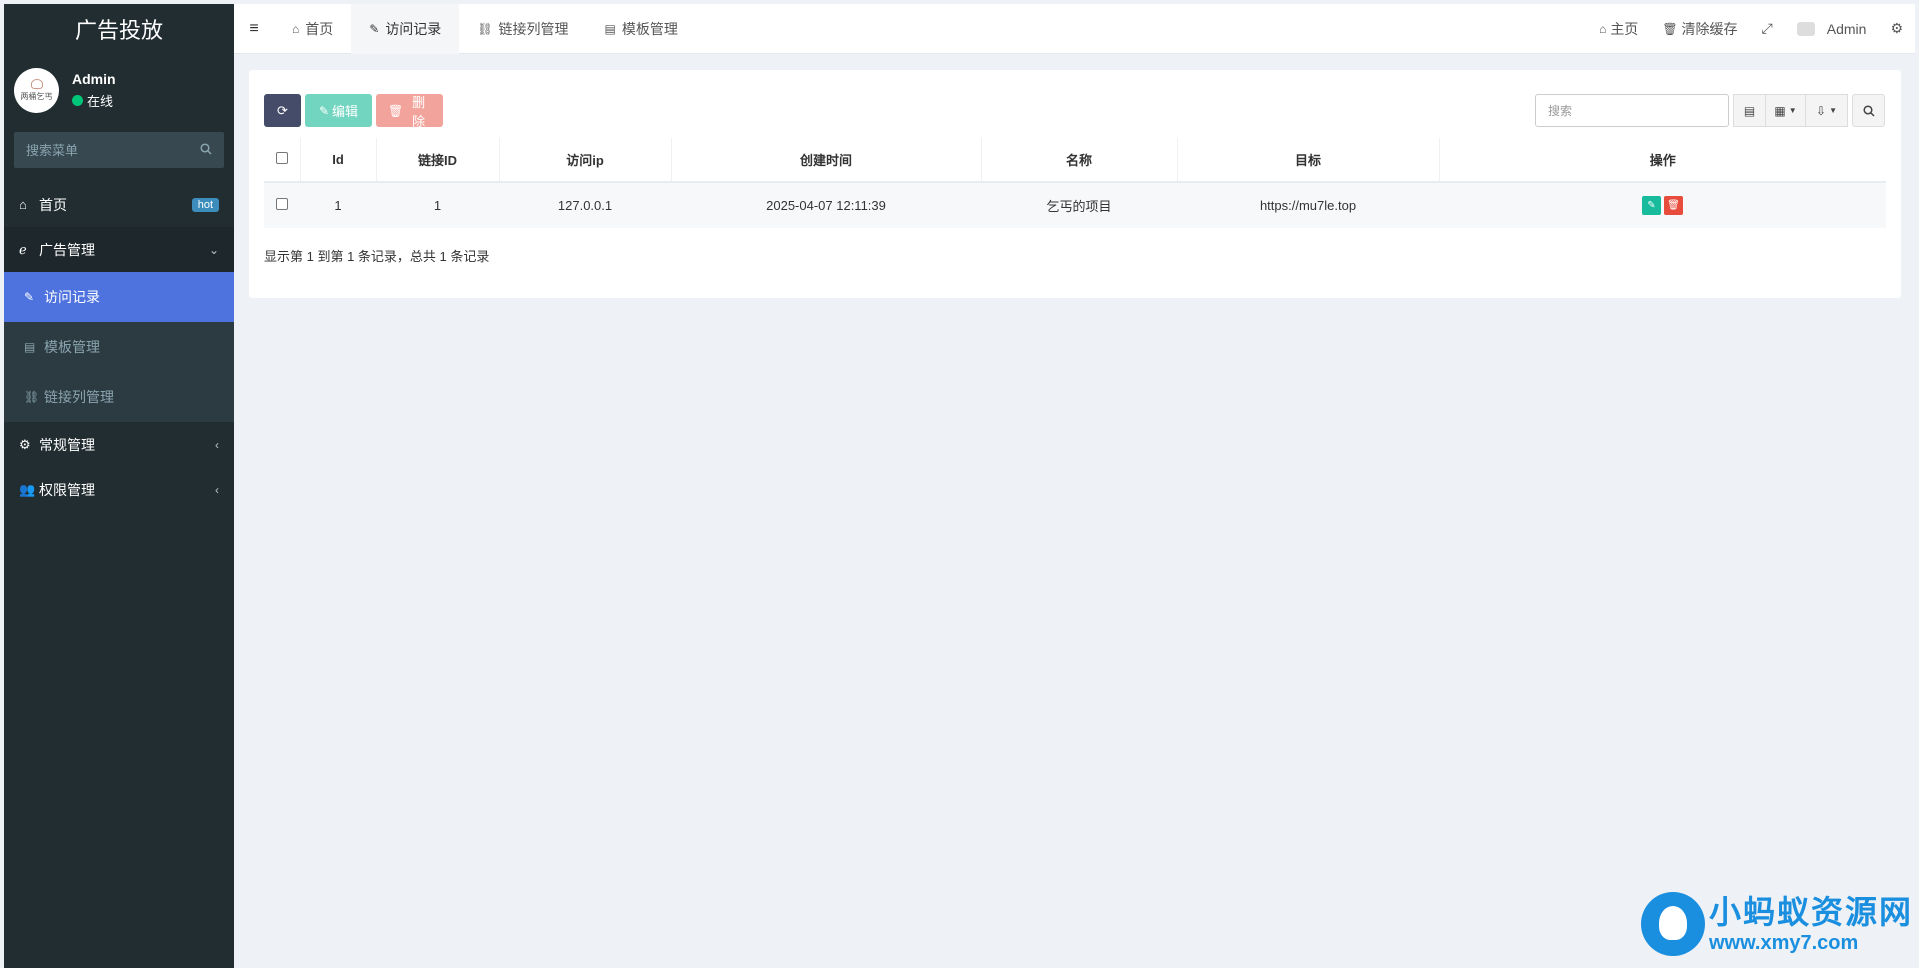  I want to click on row-edit-button: ✎, so click(1651, 205).